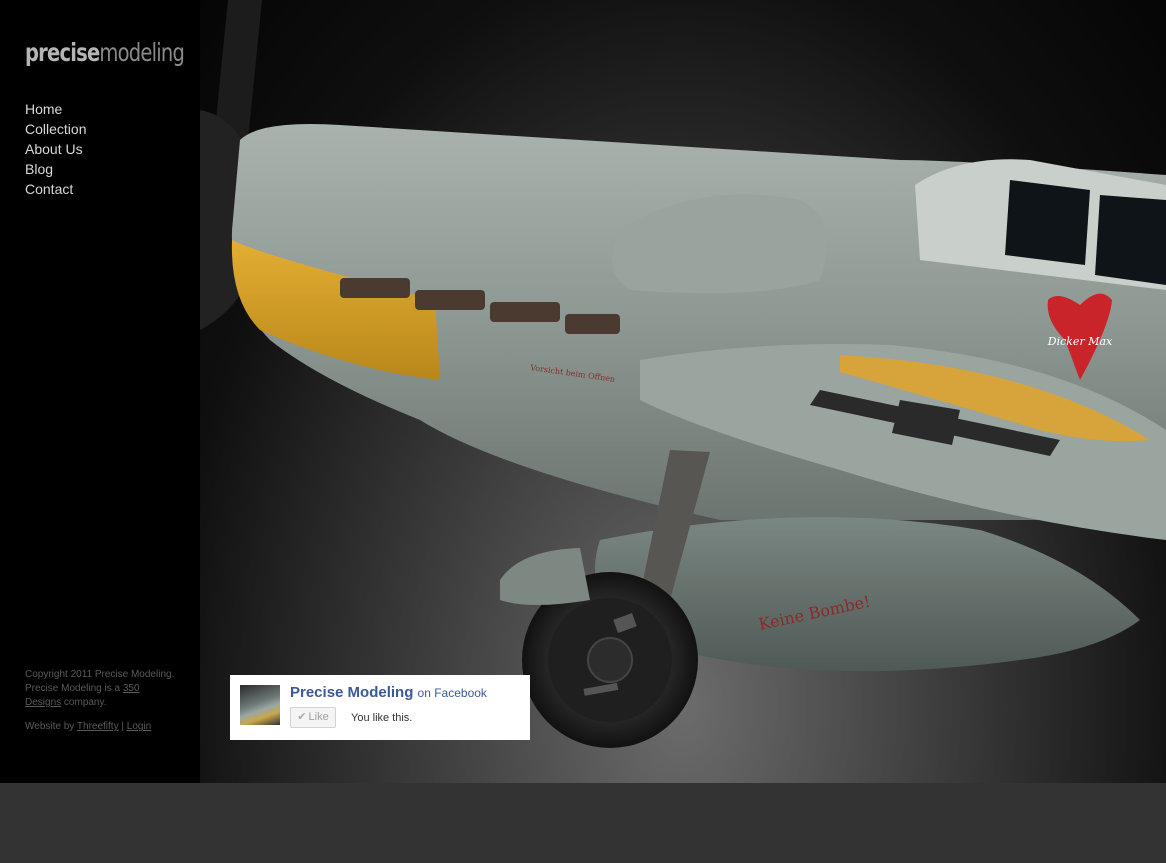  What do you see at coordinates (318, 717) in the screenshot?
I see `like-label: Like` at bounding box center [318, 717].